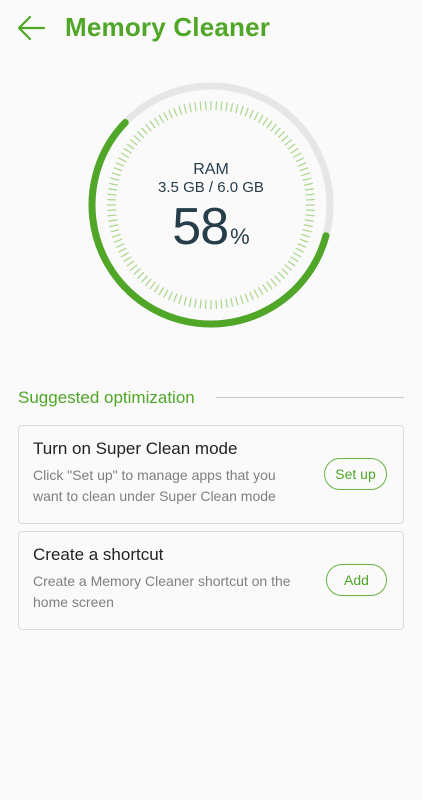 Image resolution: width=422 pixels, height=800 pixels. I want to click on ram-percent-value: 58, so click(200, 227).